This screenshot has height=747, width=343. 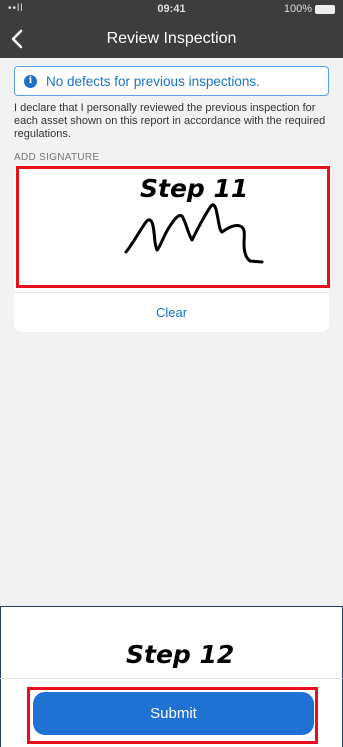 What do you see at coordinates (171, 10) in the screenshot?
I see `status-bar: ••ll 09:41 100%` at bounding box center [171, 10].